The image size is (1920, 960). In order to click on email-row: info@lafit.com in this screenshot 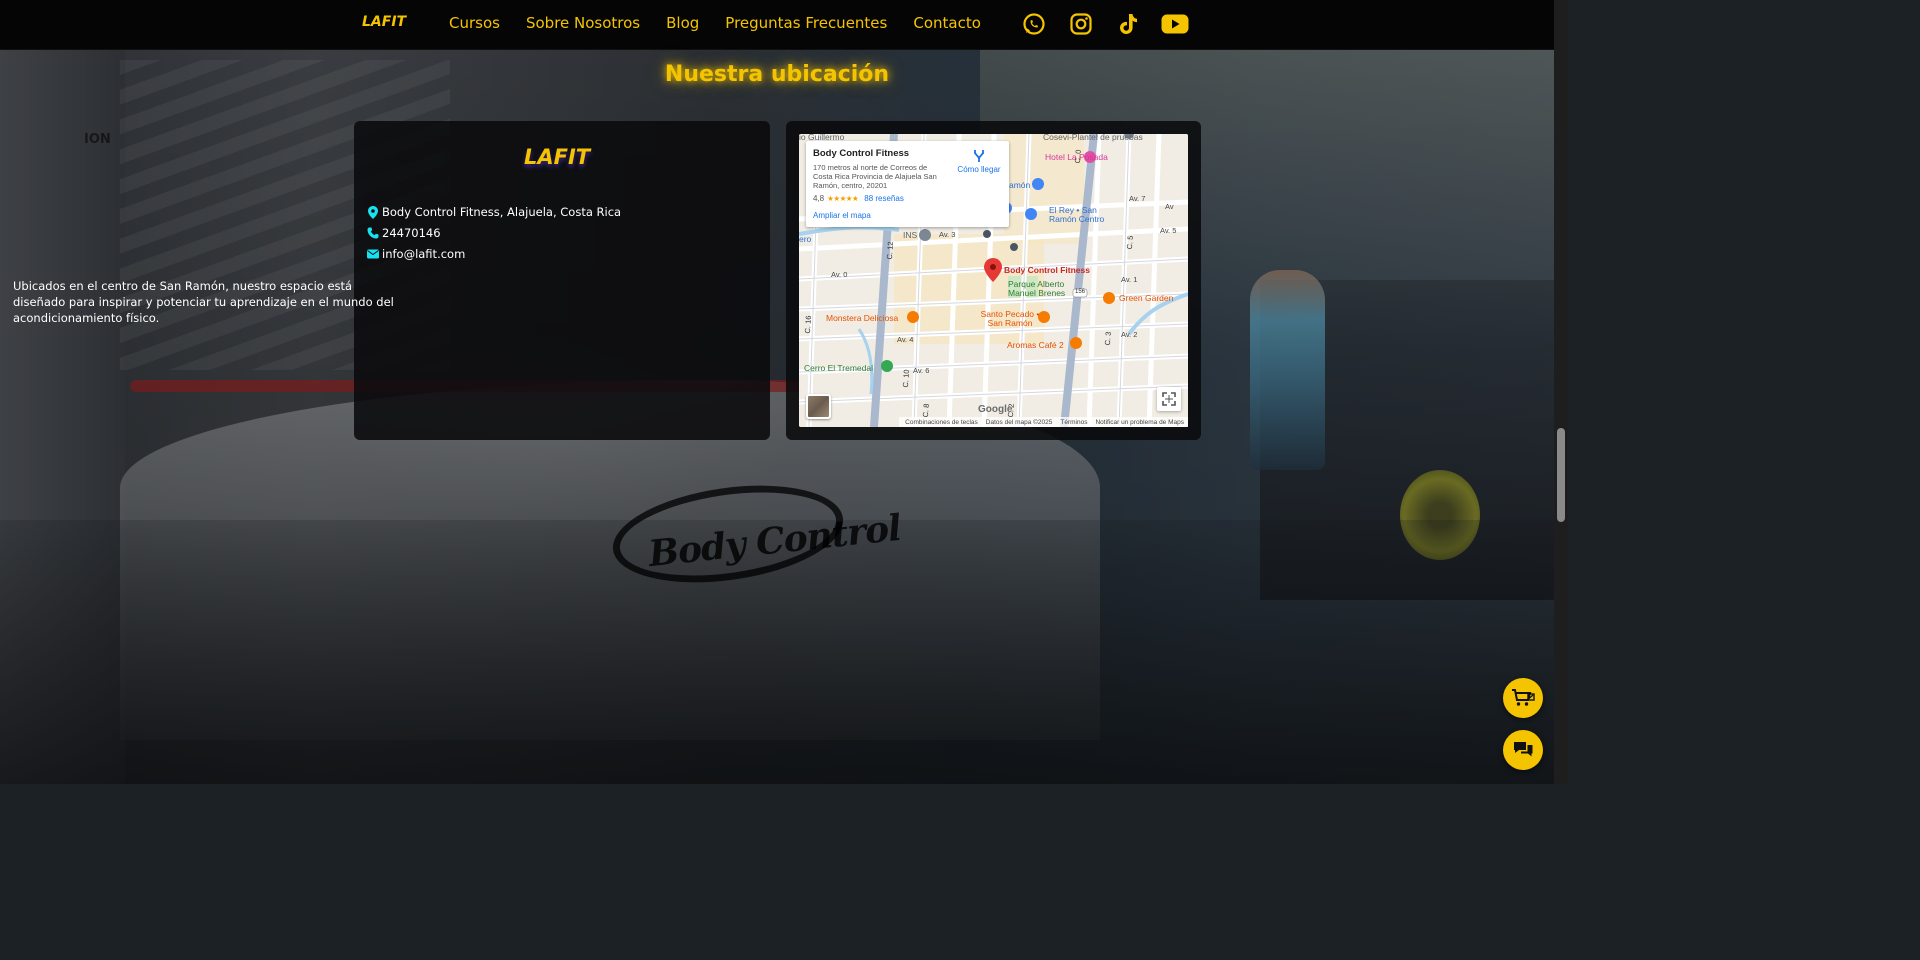, I will do `click(416, 254)`.